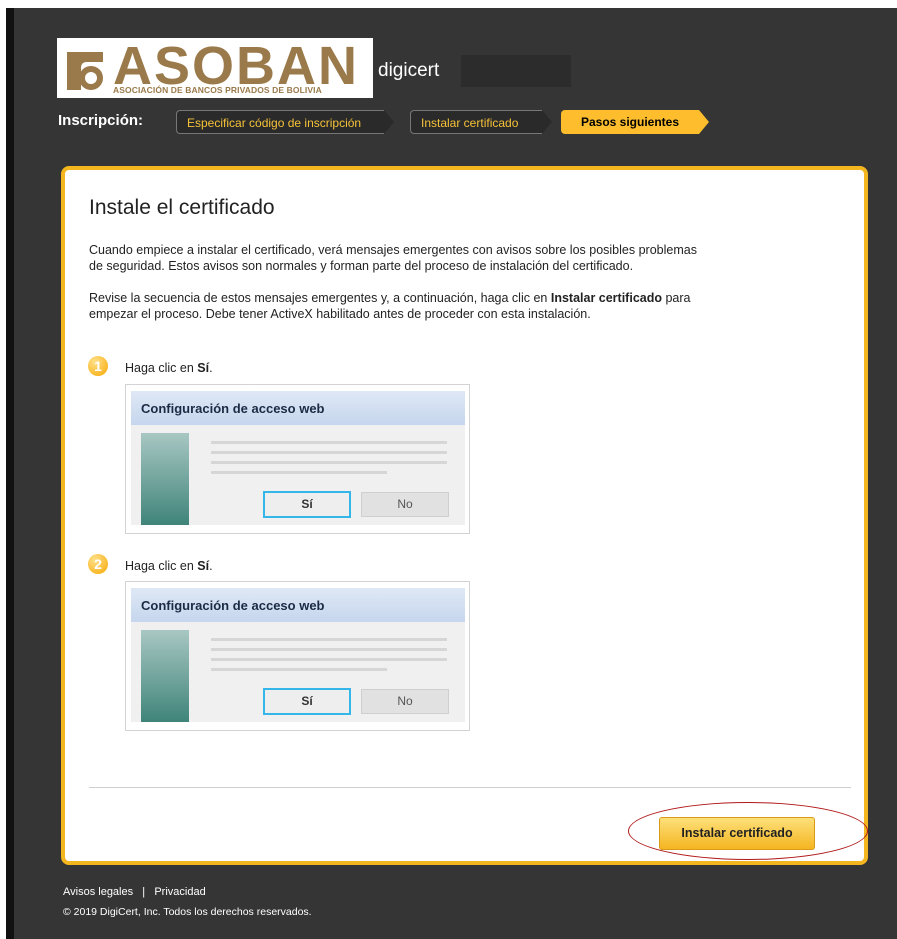 Image resolution: width=897 pixels, height=939 pixels. What do you see at coordinates (101, 120) in the screenshot?
I see `progress-label: Inscripción:` at bounding box center [101, 120].